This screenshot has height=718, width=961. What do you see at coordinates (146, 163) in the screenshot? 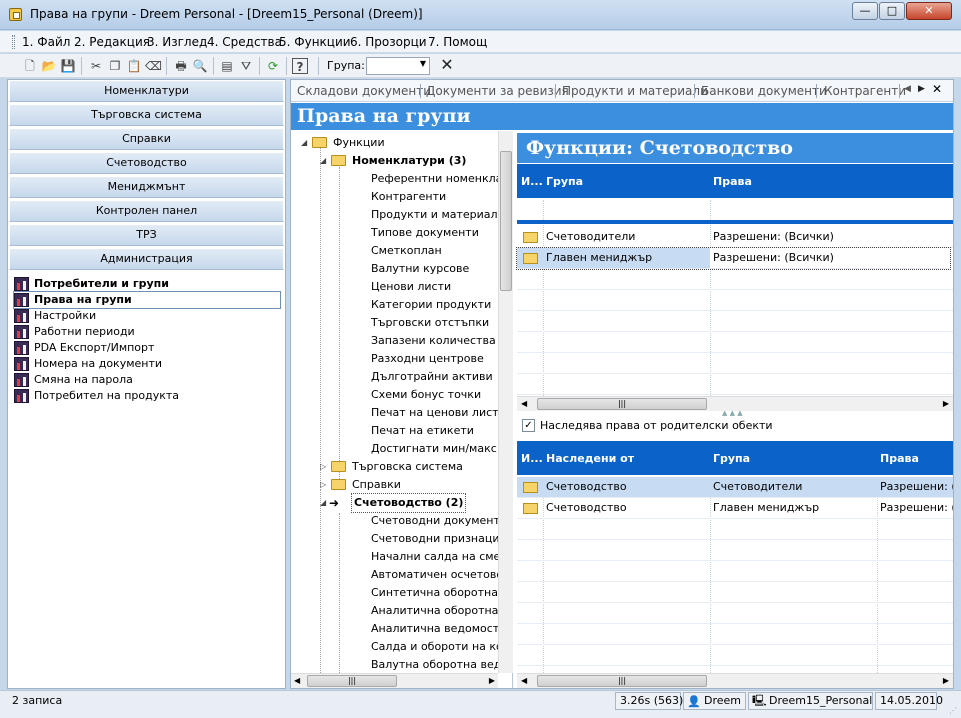
I see `nav-section-accounting: Счетоводство` at bounding box center [146, 163].